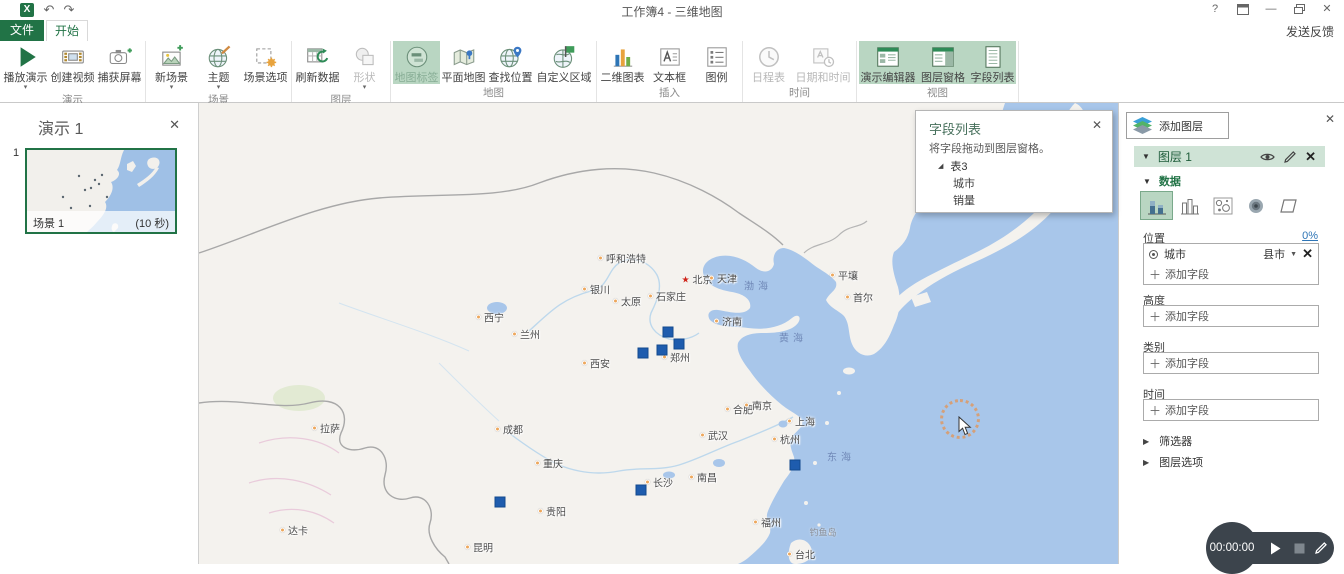 This screenshot has height=574, width=1344. I want to click on tour-editor-button: 演示编辑器, so click(888, 62).